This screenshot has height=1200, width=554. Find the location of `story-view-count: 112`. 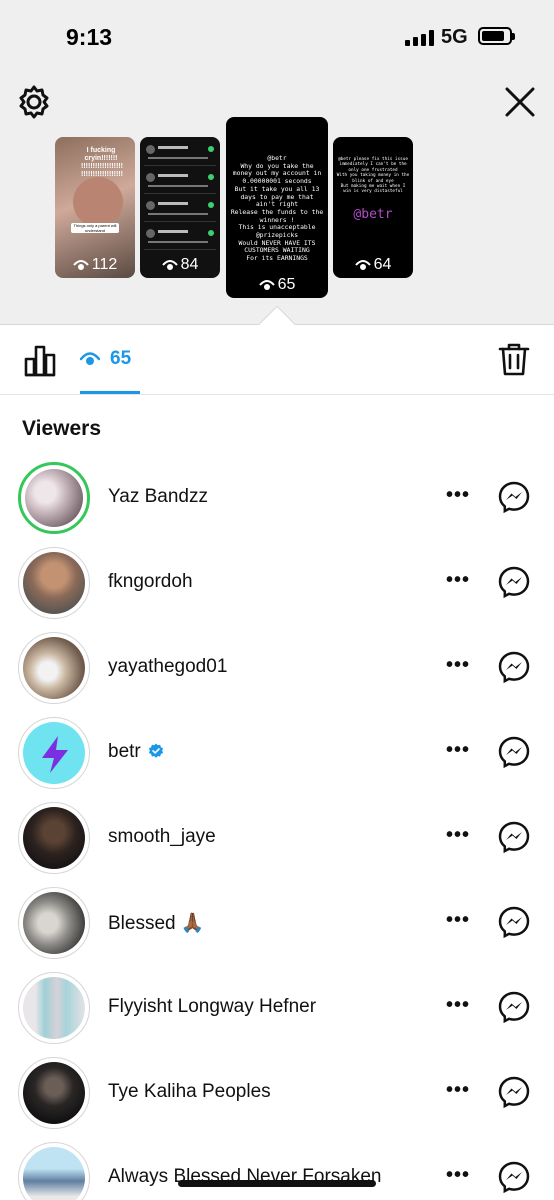

story-view-count: 112 is located at coordinates (95, 265).